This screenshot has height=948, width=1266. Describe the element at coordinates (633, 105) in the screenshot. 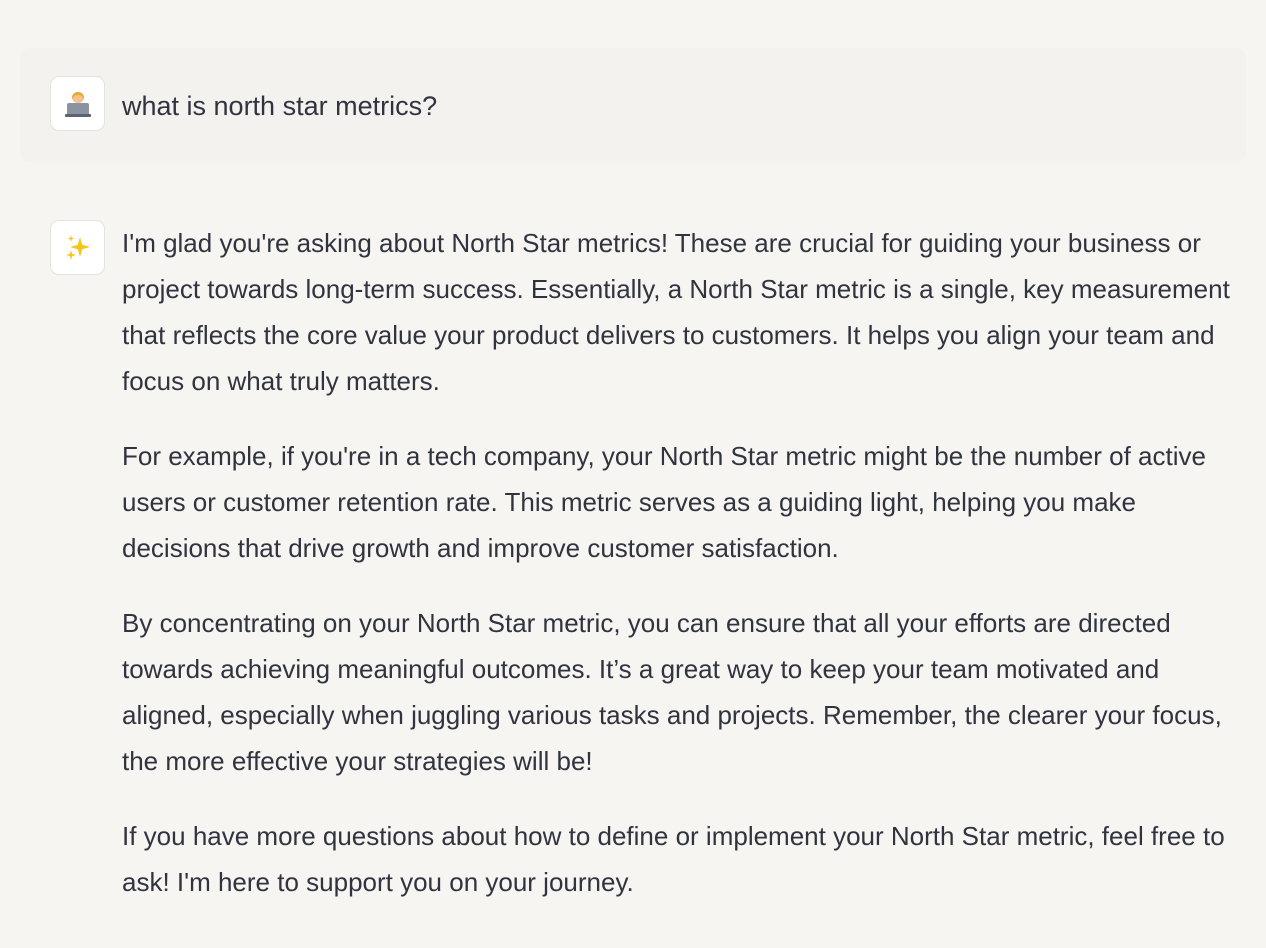

I see `user-message: what is north star metrics?` at that location.